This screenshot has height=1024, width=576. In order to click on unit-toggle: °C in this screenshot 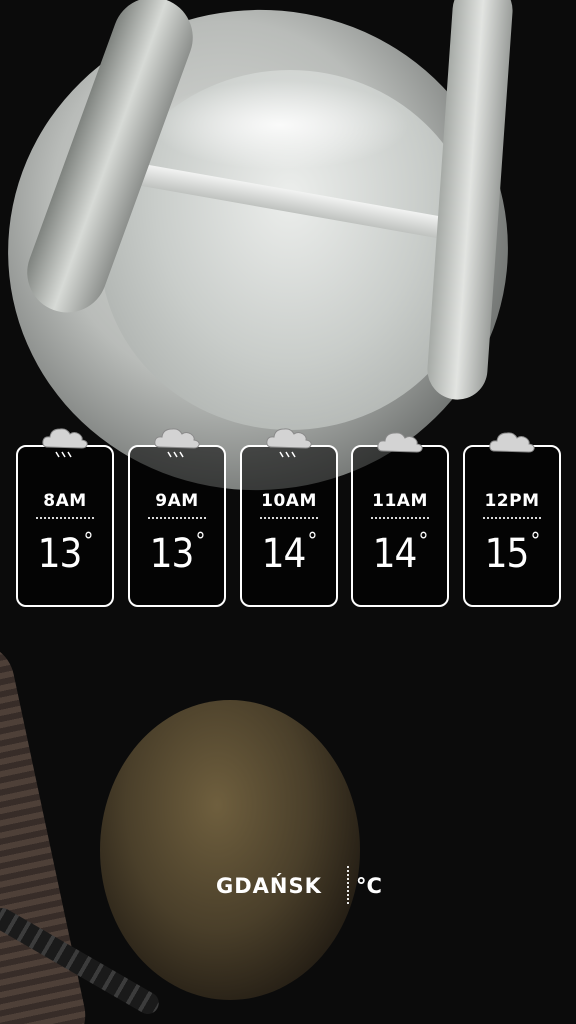, I will do `click(369, 886)`.